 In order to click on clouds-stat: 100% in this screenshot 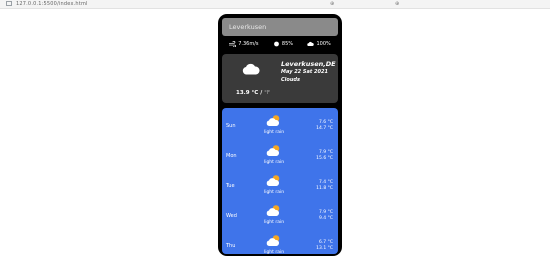, I will do `click(319, 44)`.